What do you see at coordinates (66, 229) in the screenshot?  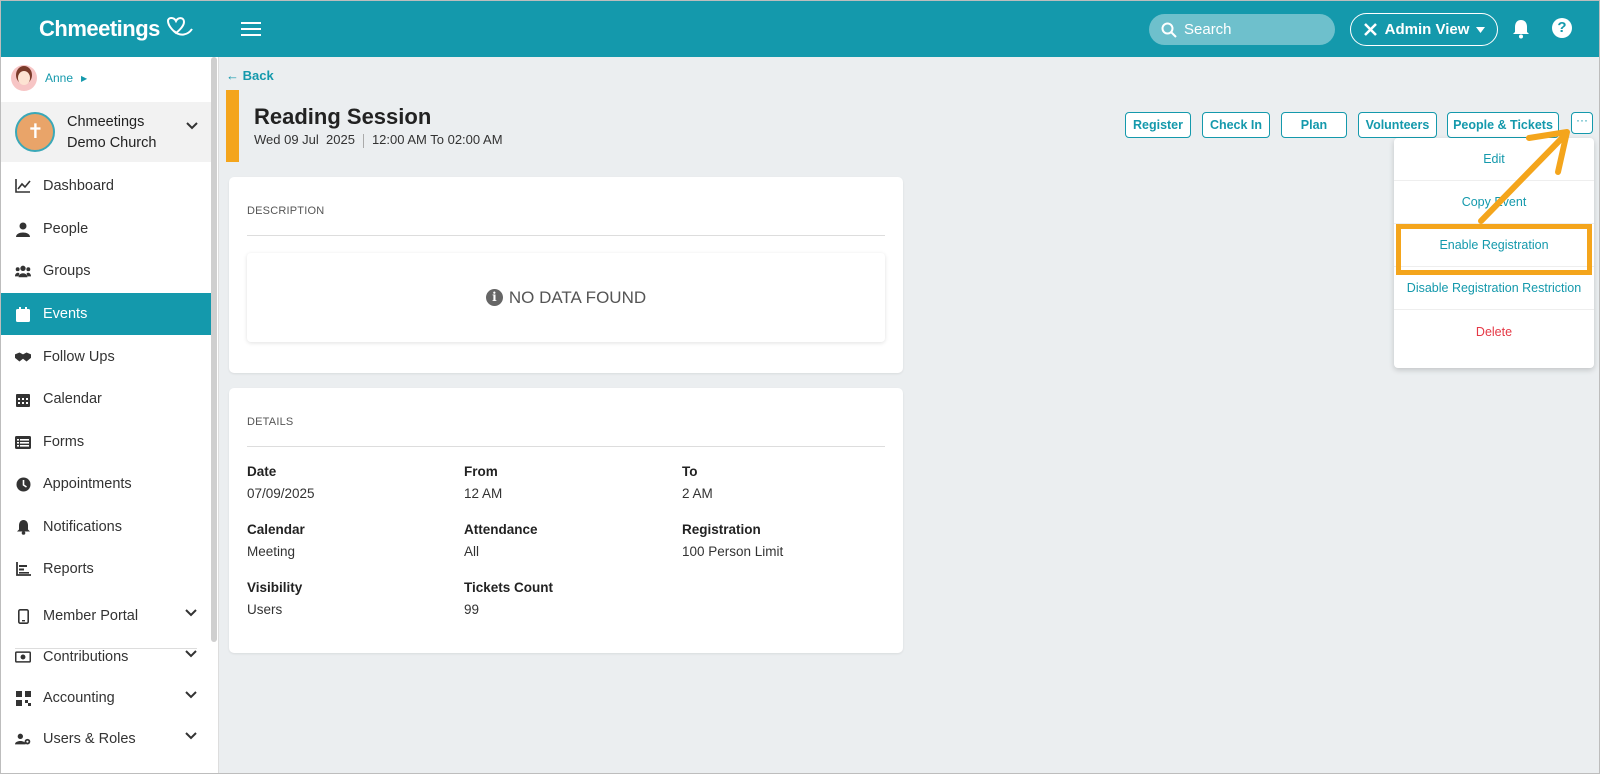 I see `sidebar-item-label: People` at bounding box center [66, 229].